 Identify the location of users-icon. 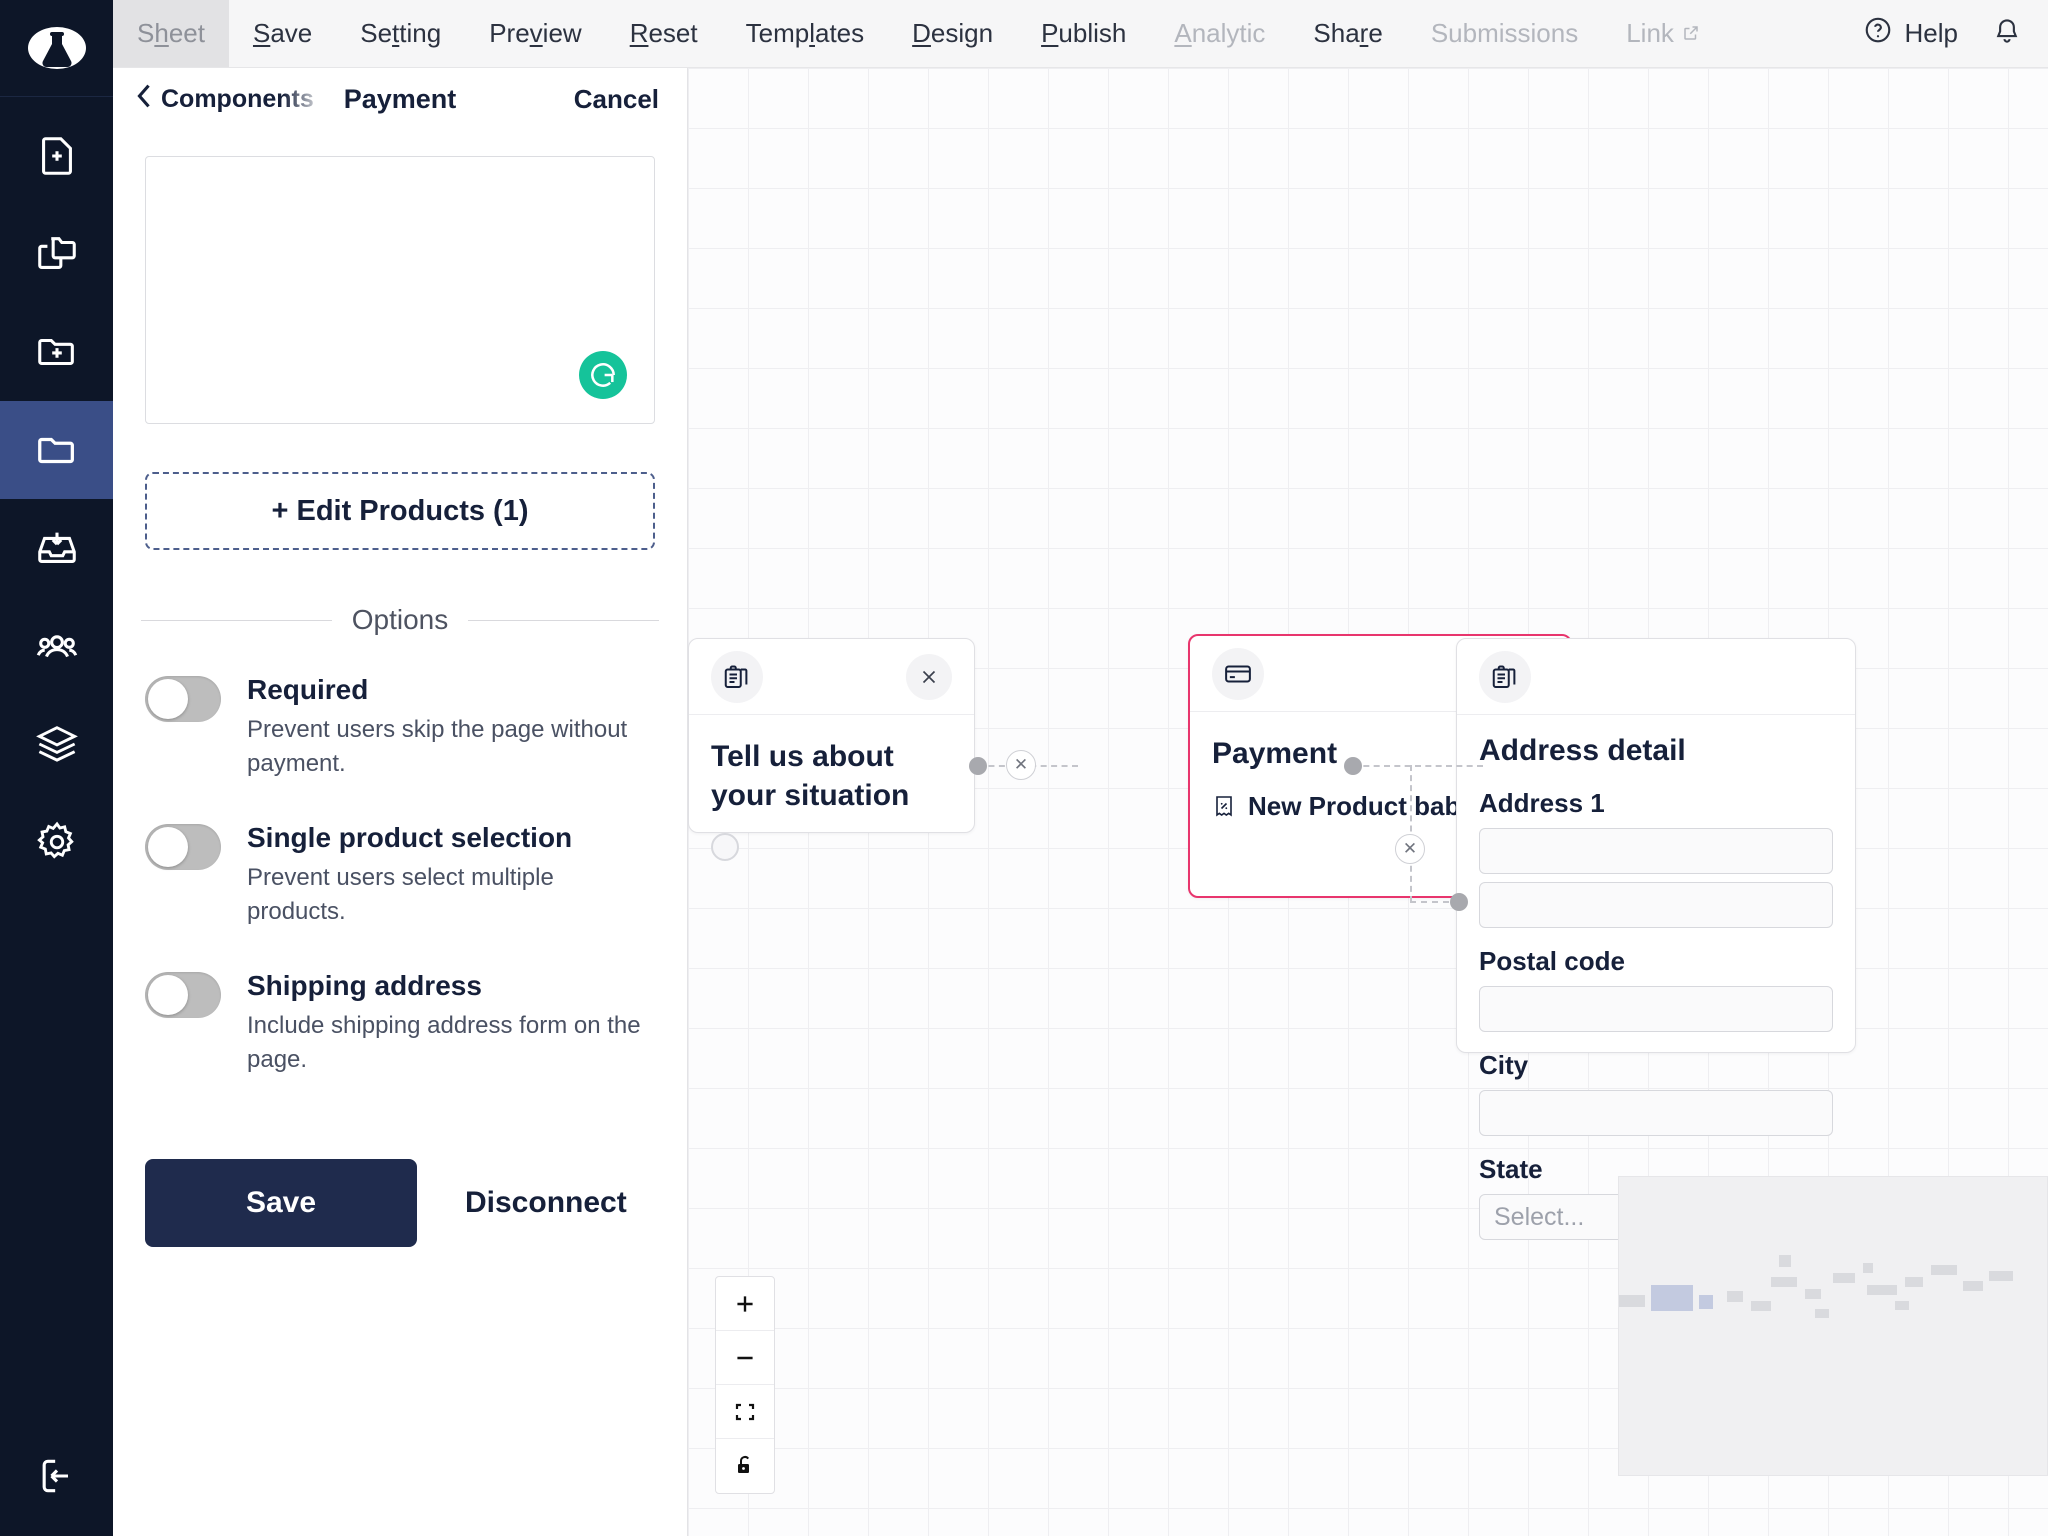
(56, 646).